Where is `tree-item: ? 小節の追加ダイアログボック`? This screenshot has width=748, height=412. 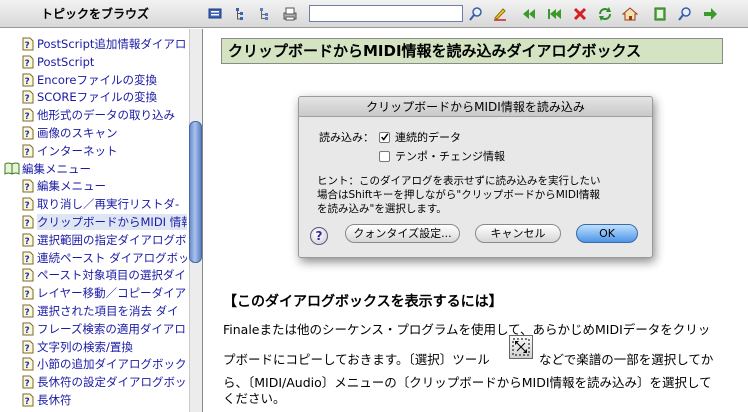 tree-item: ? 小節の追加ダイアログボック is located at coordinates (104, 364).